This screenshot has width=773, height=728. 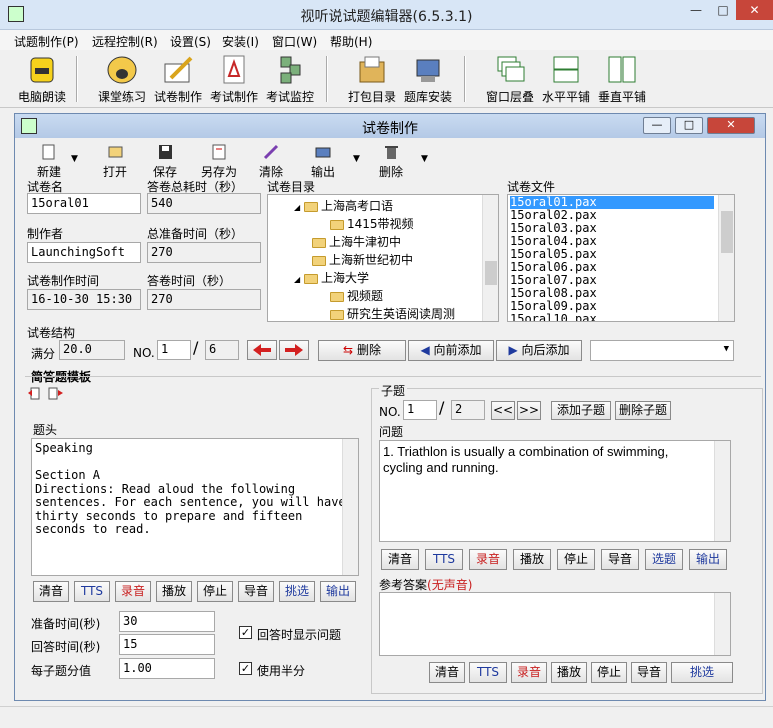 What do you see at coordinates (356, 159) in the screenshot?
I see `export-dropdown-arrow: ▼` at bounding box center [356, 159].